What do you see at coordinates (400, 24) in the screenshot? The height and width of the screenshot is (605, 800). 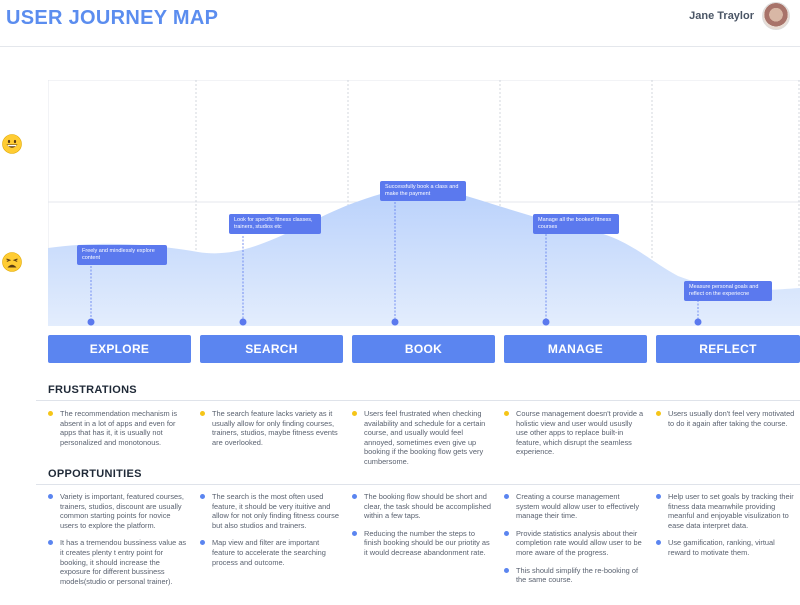 I see `header: USER JOURNEY MAP Jane Traylor` at bounding box center [400, 24].